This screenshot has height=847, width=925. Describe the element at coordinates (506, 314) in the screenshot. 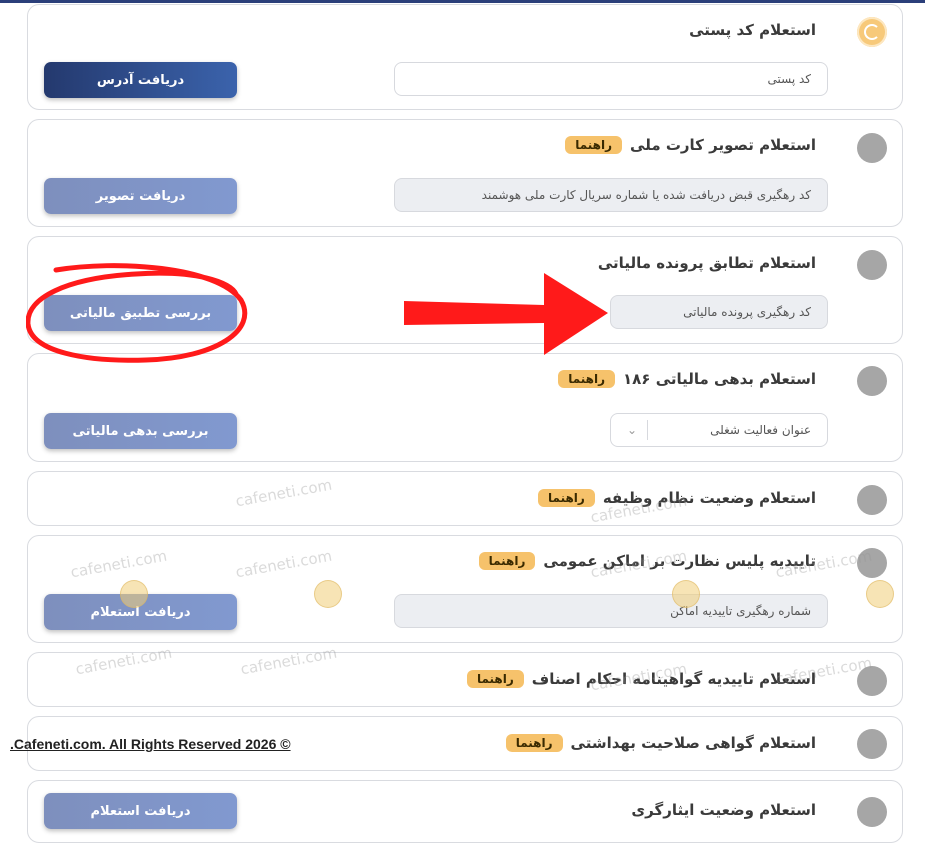

I see `red-arrow-icon` at that location.